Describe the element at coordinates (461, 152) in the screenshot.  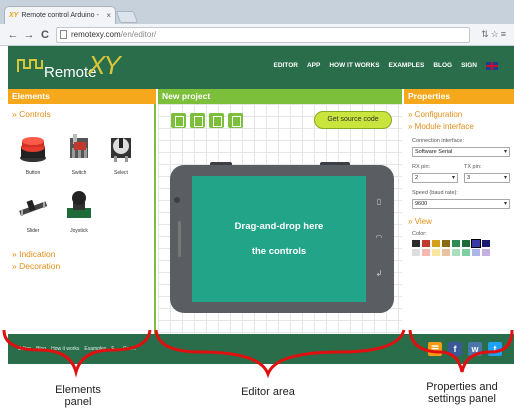
I see `connection-interface-select: Software Serial` at that location.